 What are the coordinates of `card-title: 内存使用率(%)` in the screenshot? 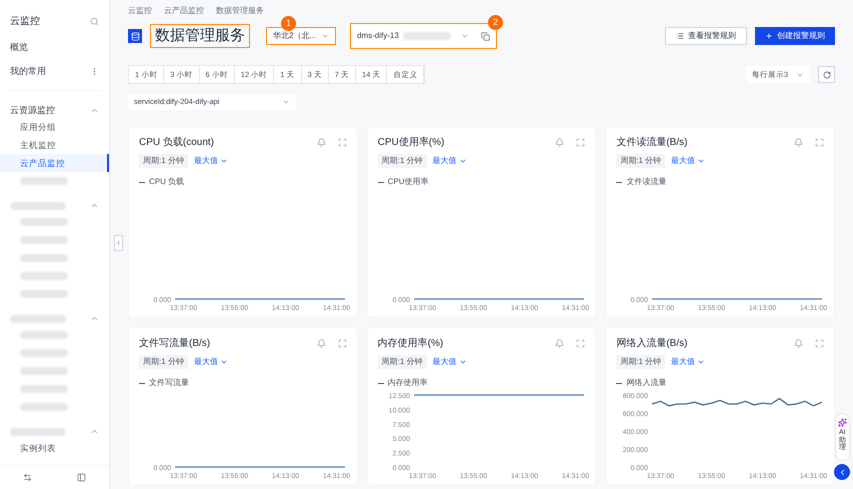 It's located at (411, 343).